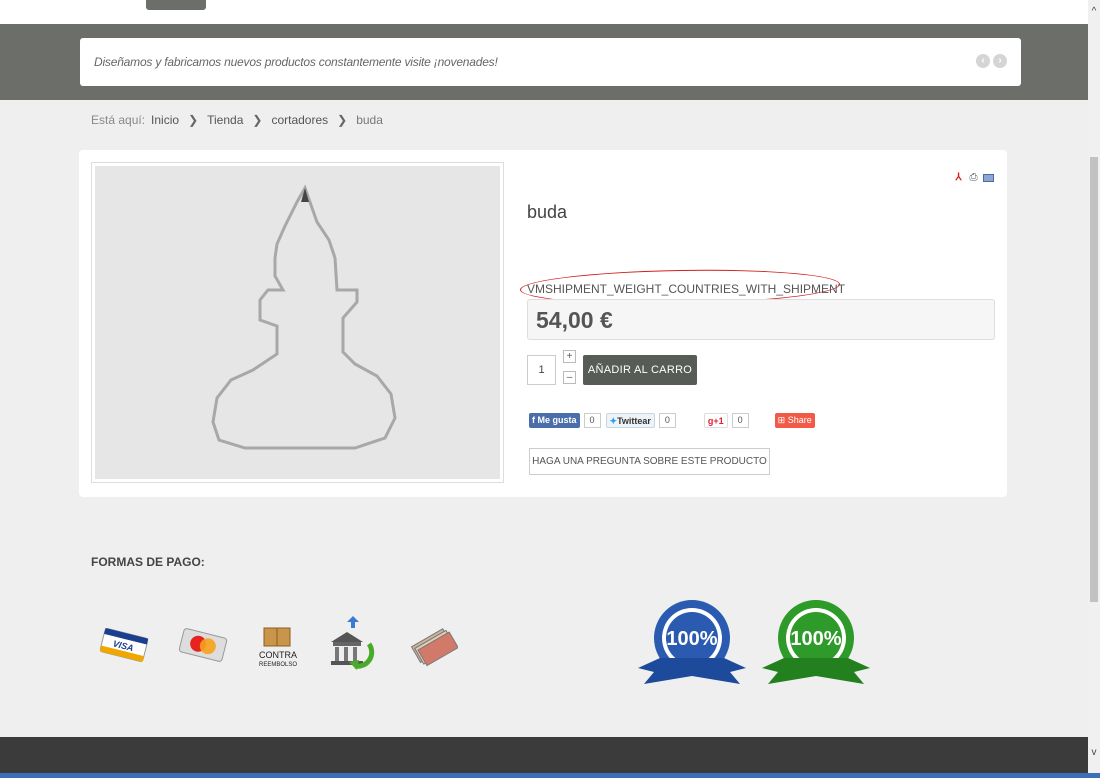 This screenshot has width=1100, height=778. What do you see at coordinates (613, 421) in the screenshot?
I see `twitter-icon: ✦` at bounding box center [613, 421].